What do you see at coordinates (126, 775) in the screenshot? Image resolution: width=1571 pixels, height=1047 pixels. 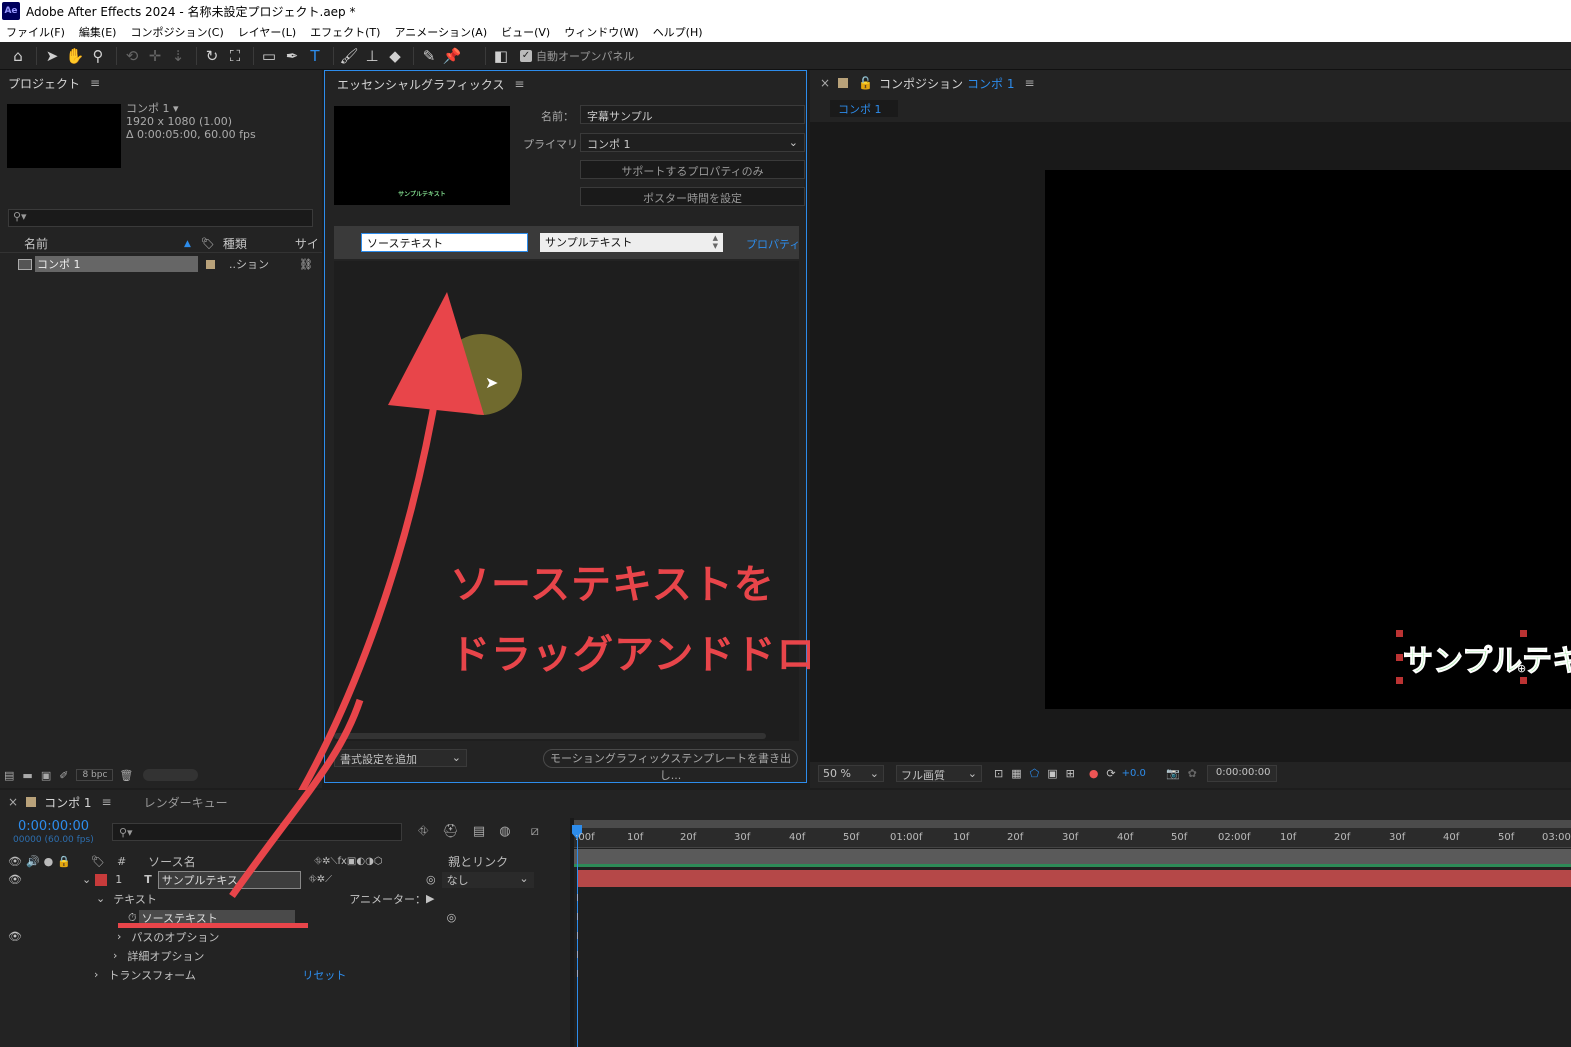 I see `trash-icon: 🗑` at bounding box center [126, 775].